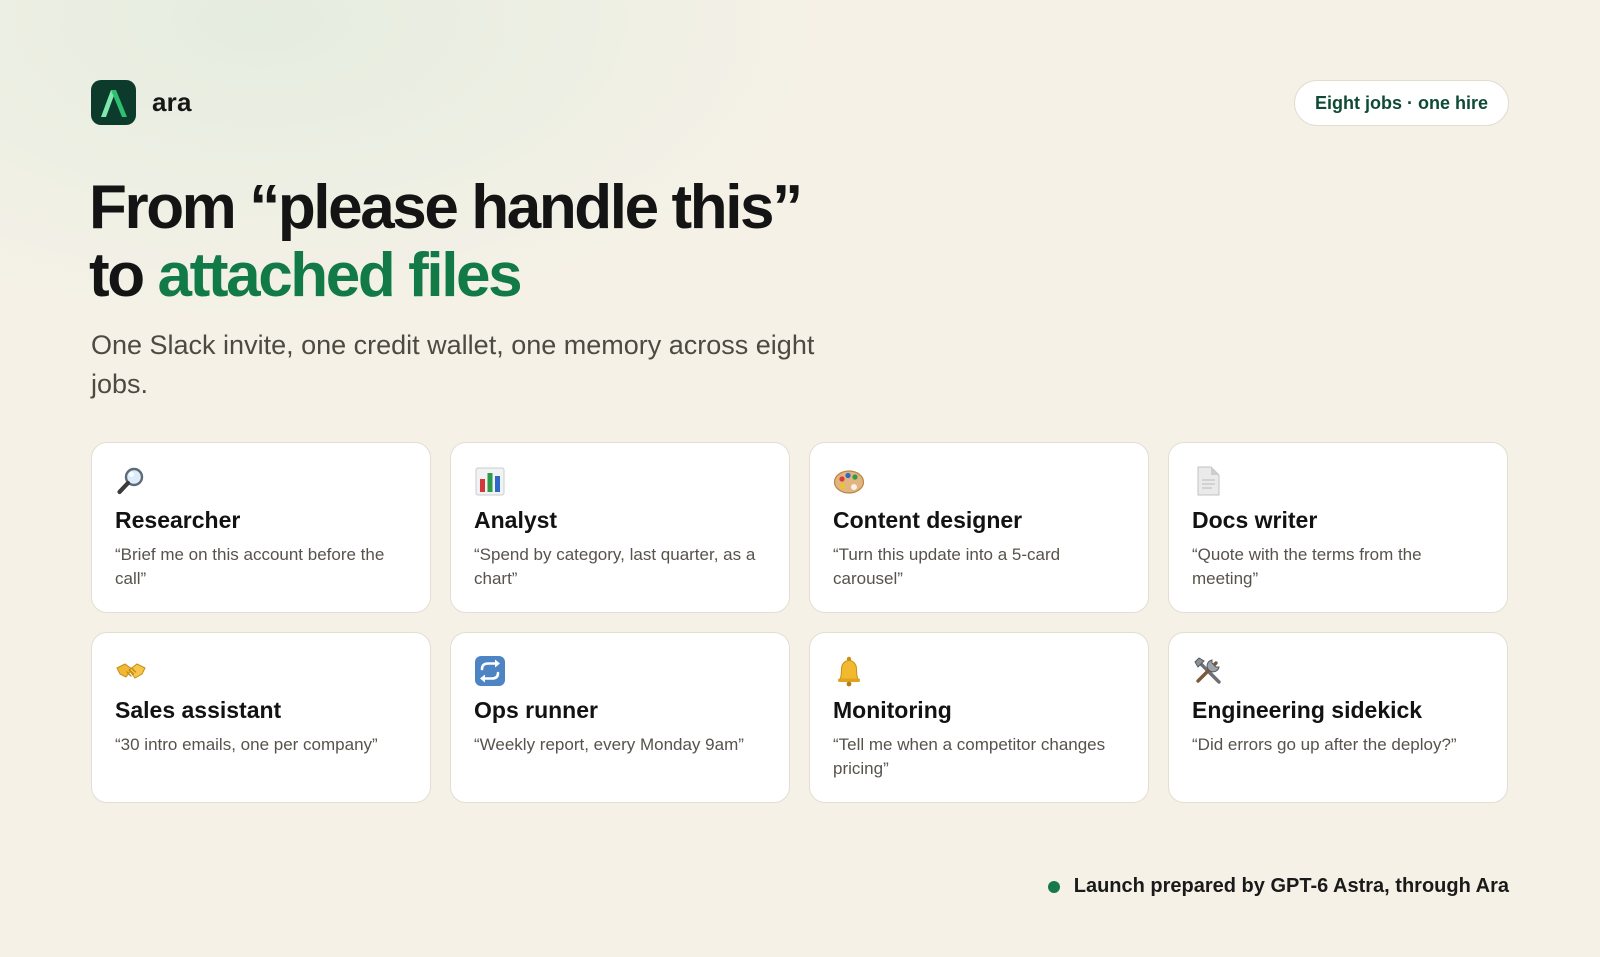  What do you see at coordinates (1401, 103) in the screenshot?
I see `jobs-badge: Eight jobs · one hire` at bounding box center [1401, 103].